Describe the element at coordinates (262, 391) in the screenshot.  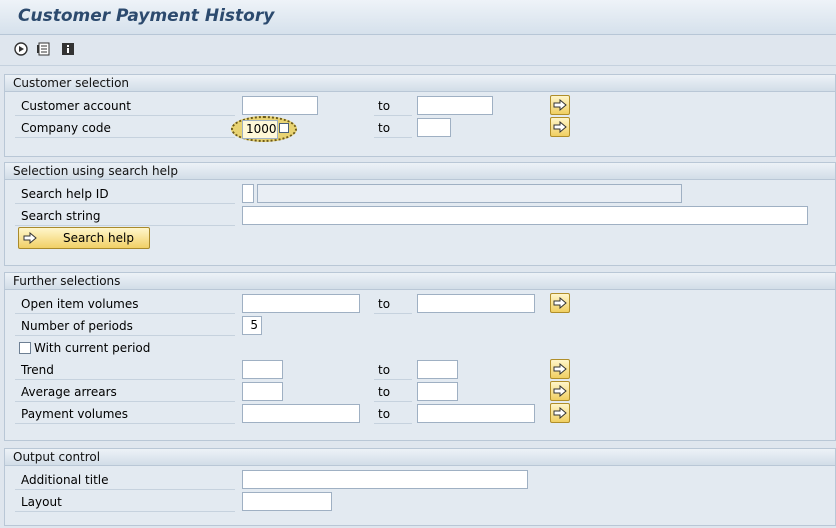
I see `average-arrears-from-field` at that location.